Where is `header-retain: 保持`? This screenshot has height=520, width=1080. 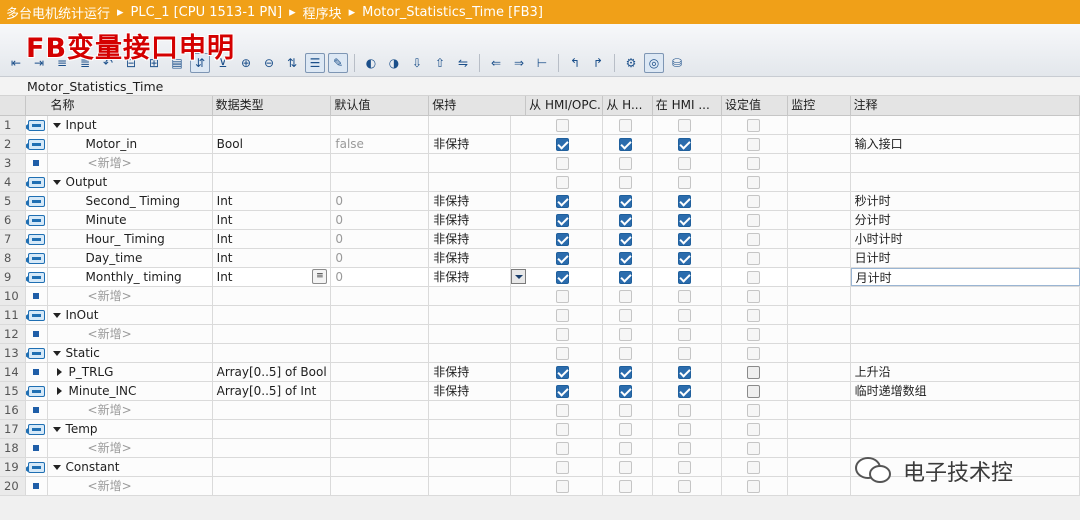 header-retain: 保持 is located at coordinates (478, 105).